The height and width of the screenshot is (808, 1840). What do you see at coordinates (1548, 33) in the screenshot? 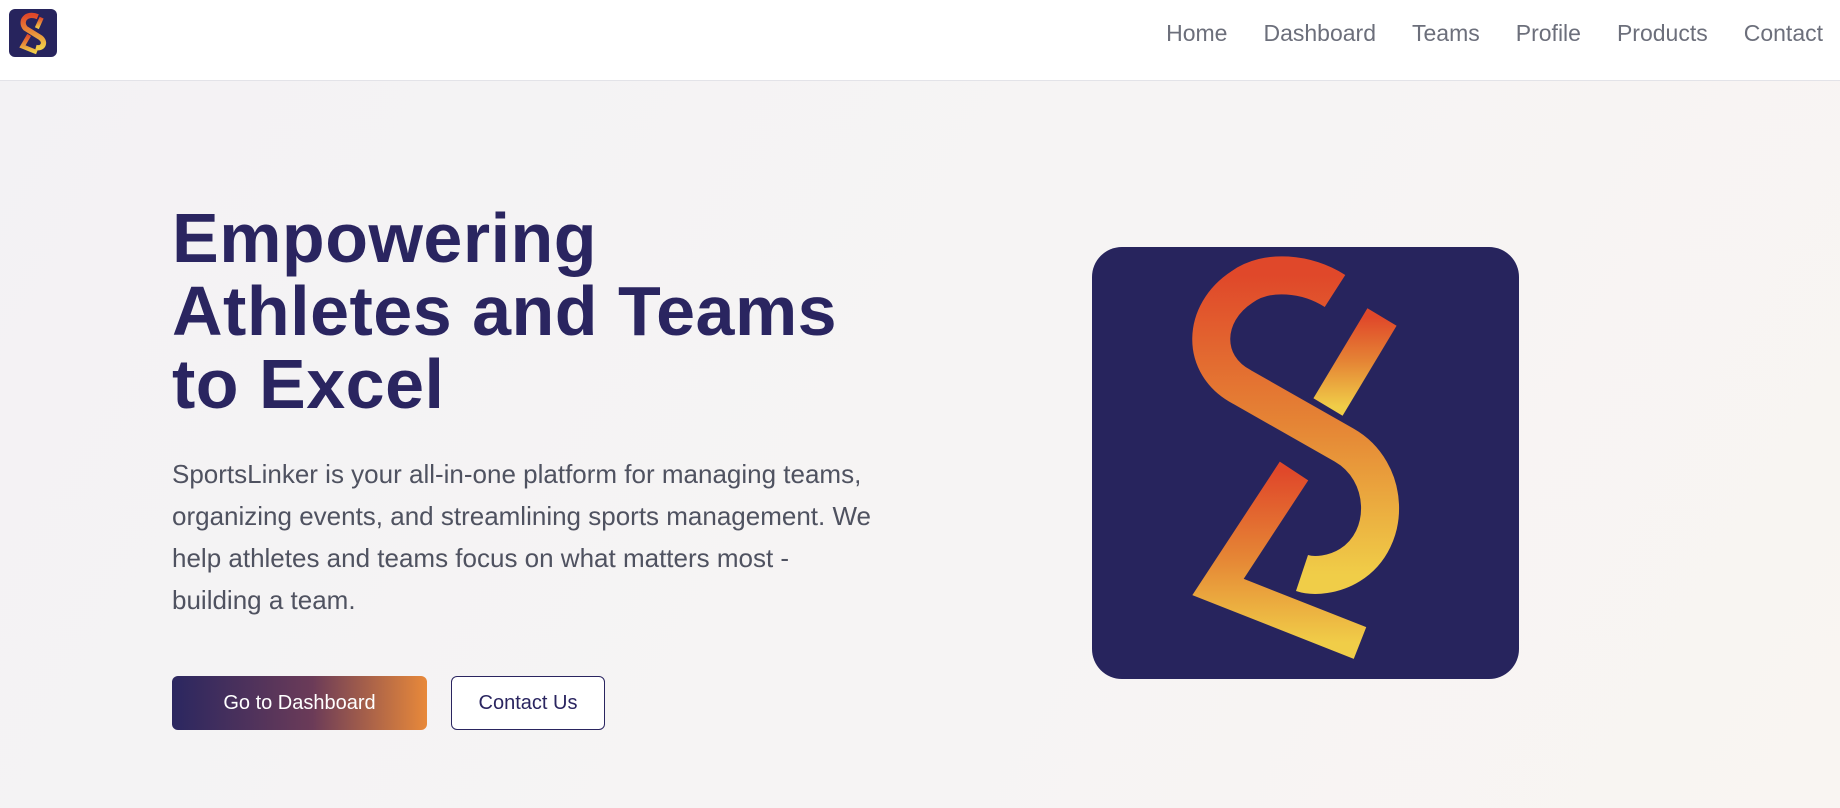
I see `nav-profile: Profile` at bounding box center [1548, 33].